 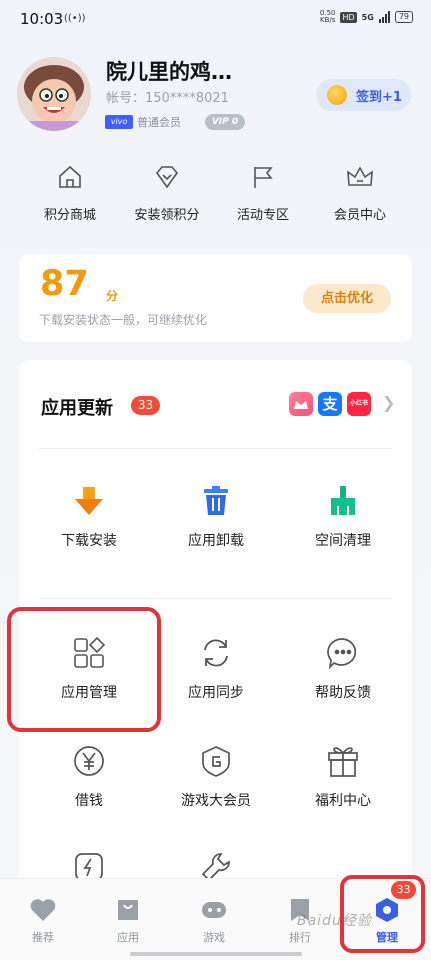 What do you see at coordinates (263, 177) in the screenshot?
I see `flag-icon` at bounding box center [263, 177].